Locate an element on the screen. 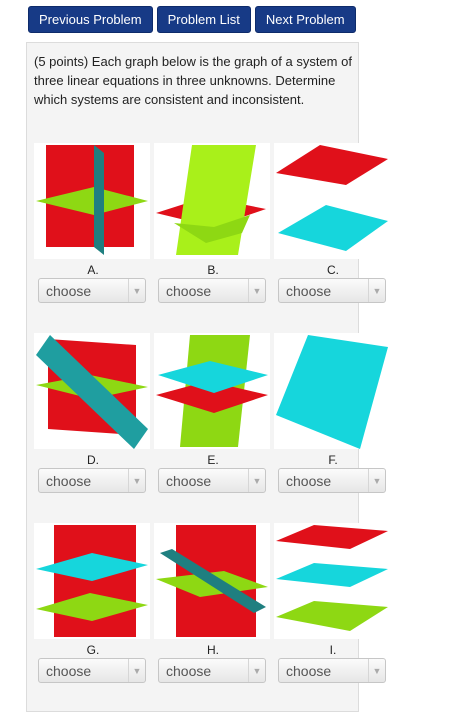  graph-cell-h: H. choose ▼ is located at coordinates (213, 603).